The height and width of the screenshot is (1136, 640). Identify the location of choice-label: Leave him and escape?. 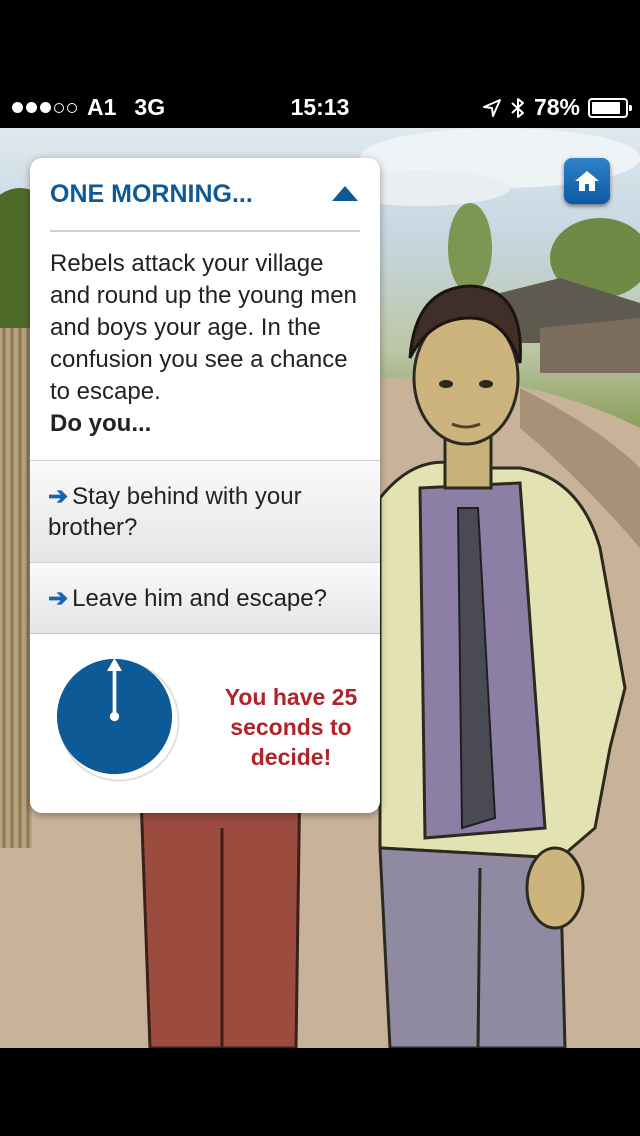
(199, 598).